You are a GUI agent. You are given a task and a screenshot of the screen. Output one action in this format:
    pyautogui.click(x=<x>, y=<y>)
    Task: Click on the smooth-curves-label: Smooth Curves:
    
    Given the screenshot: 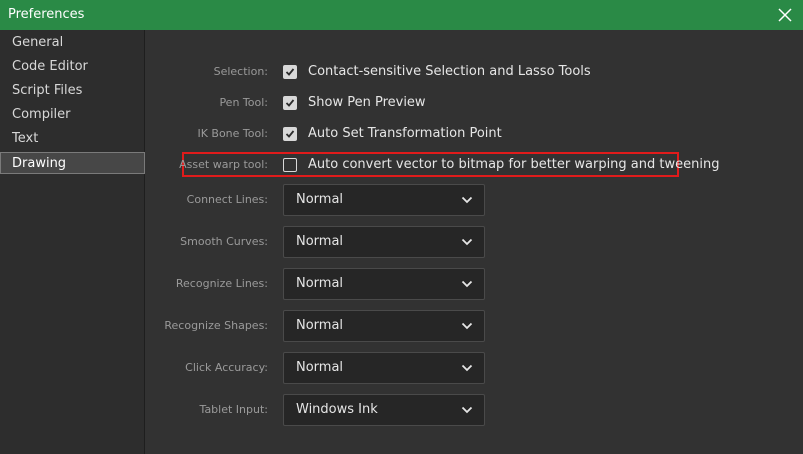 What is the action you would take?
    pyautogui.click(x=224, y=241)
    